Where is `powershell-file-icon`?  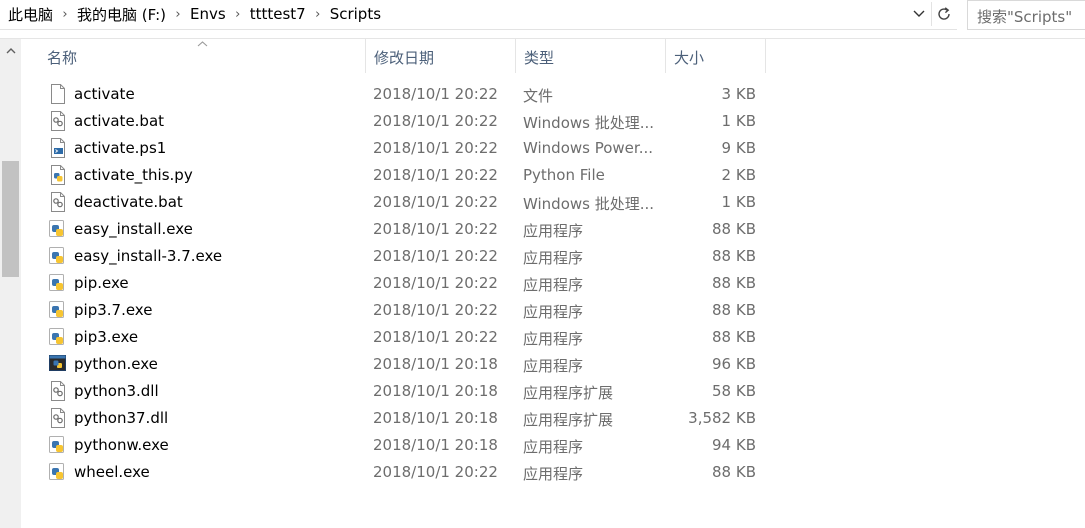
powershell-file-icon is located at coordinates (58, 148).